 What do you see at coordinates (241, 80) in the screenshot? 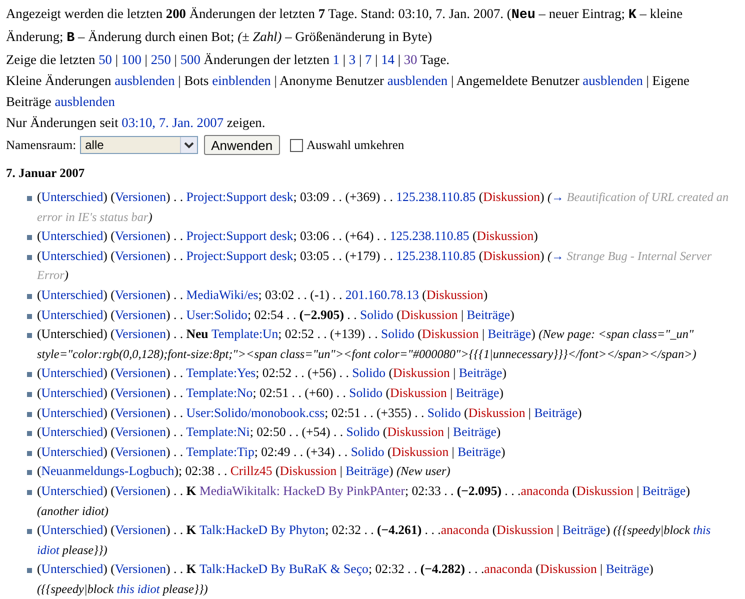
I see `link: einblenden` at bounding box center [241, 80].